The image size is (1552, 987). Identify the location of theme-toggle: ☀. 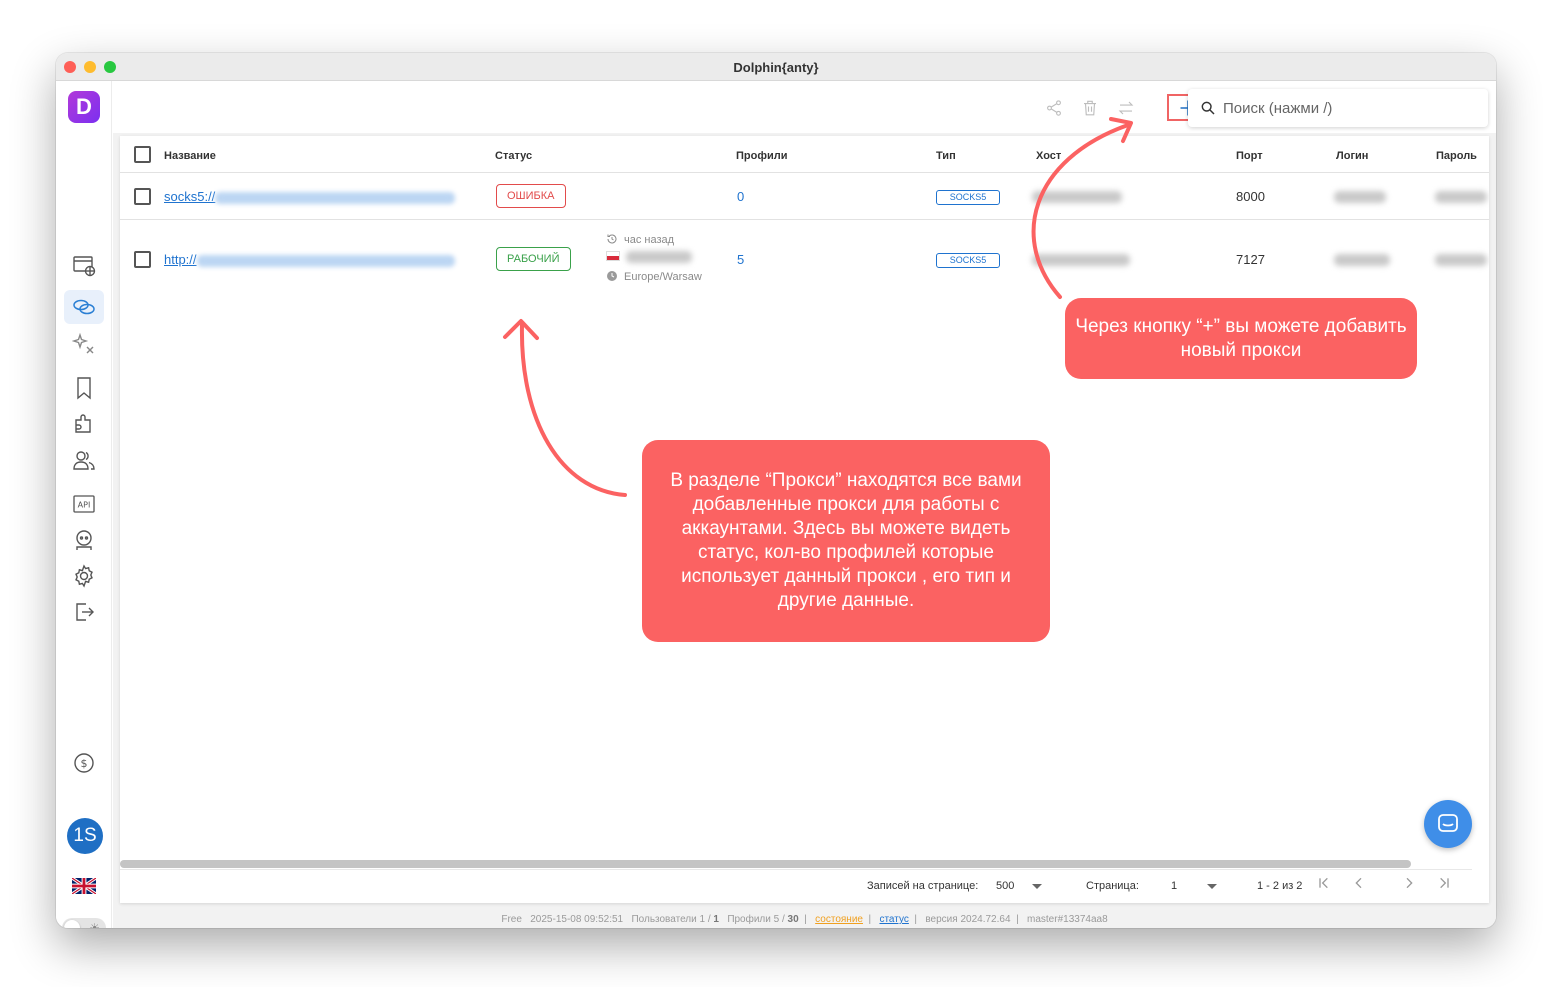
(84, 923).